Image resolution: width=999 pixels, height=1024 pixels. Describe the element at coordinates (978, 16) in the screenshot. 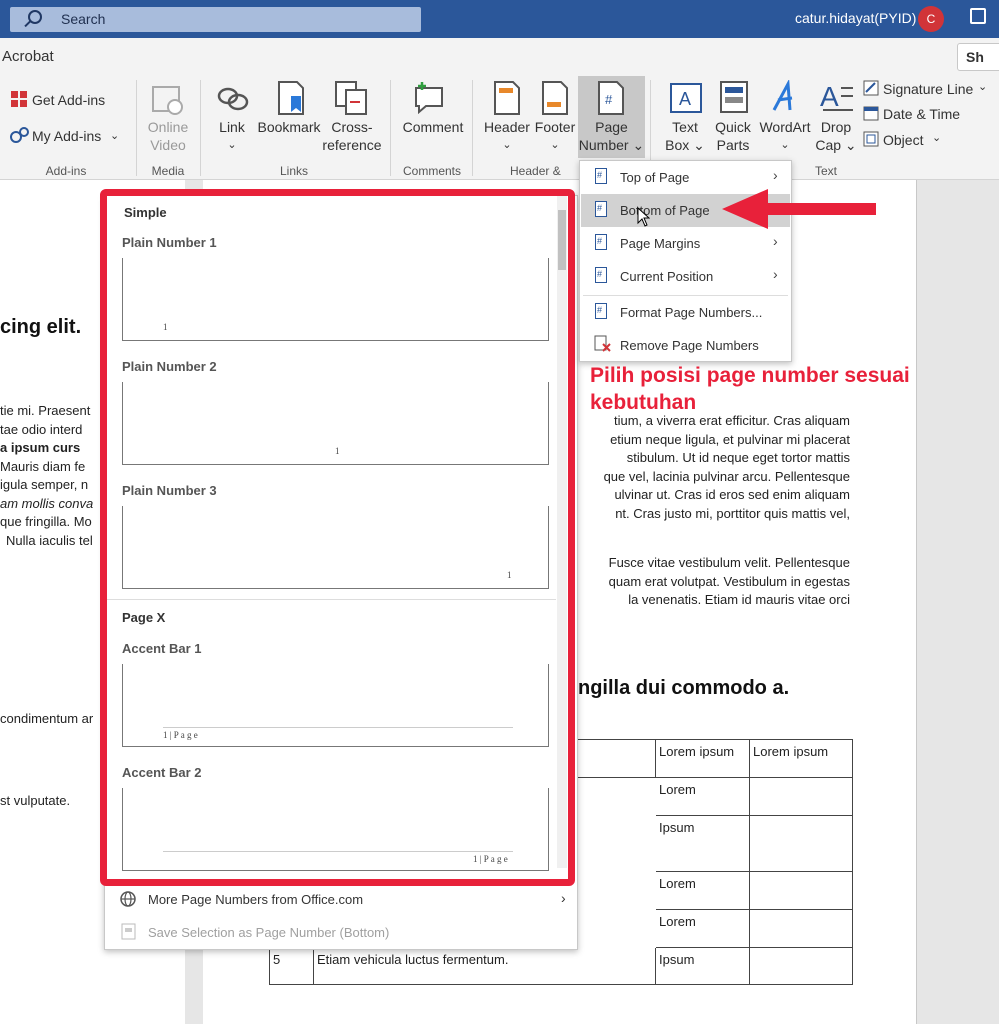

I see `ribbon-display-icon` at that location.